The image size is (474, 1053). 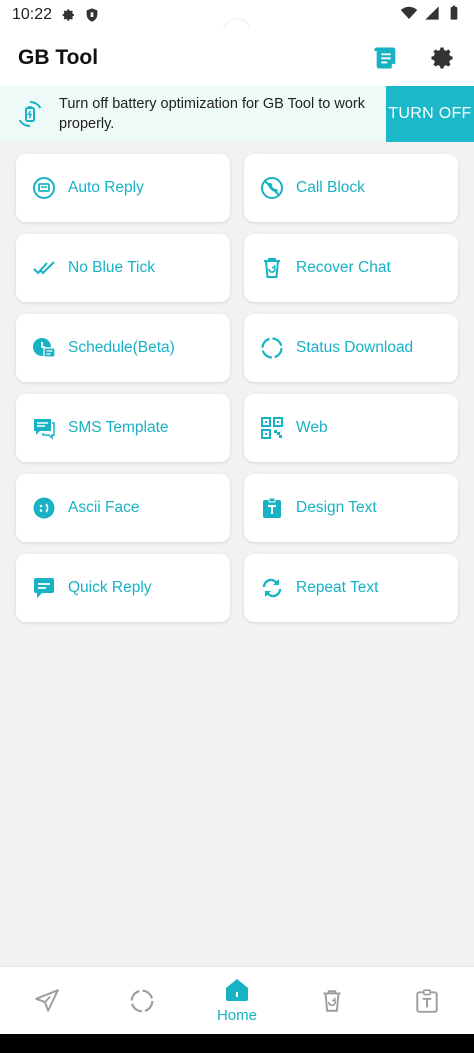 I want to click on turn-off-button: TURN OFF, so click(x=430, y=114).